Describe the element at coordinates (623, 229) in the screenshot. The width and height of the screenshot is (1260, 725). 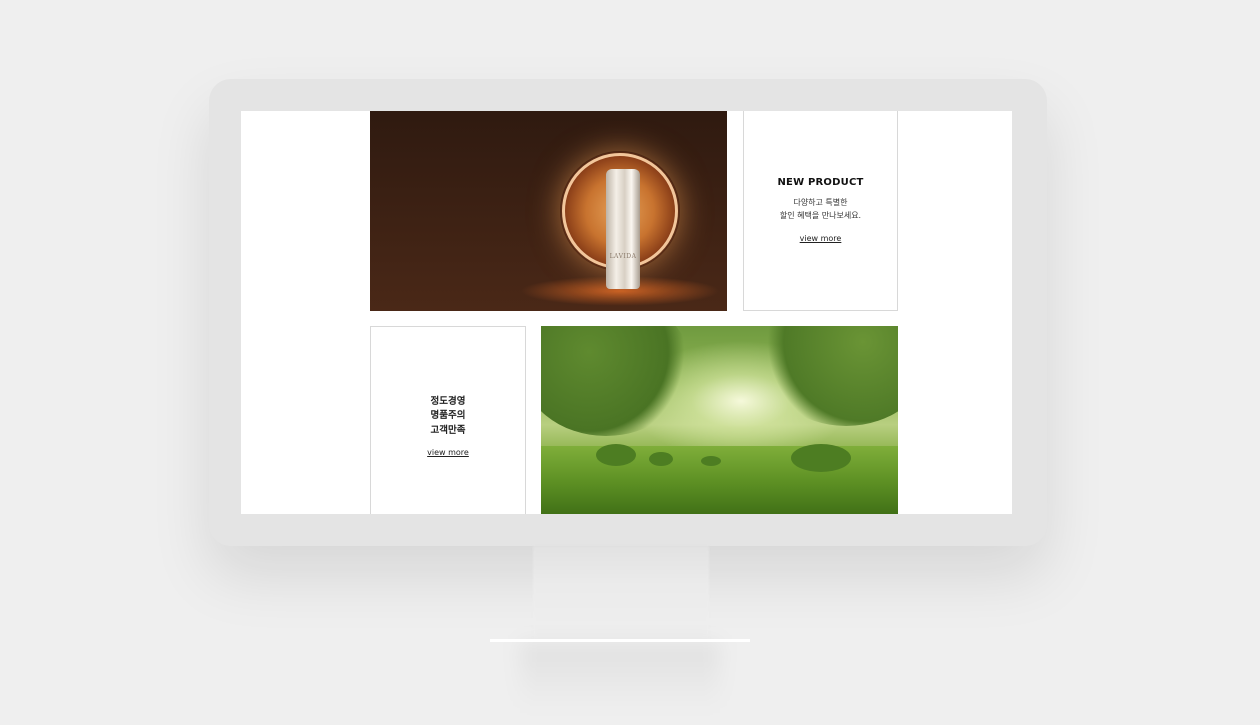
I see `product-bottle: LAVIDA` at that location.